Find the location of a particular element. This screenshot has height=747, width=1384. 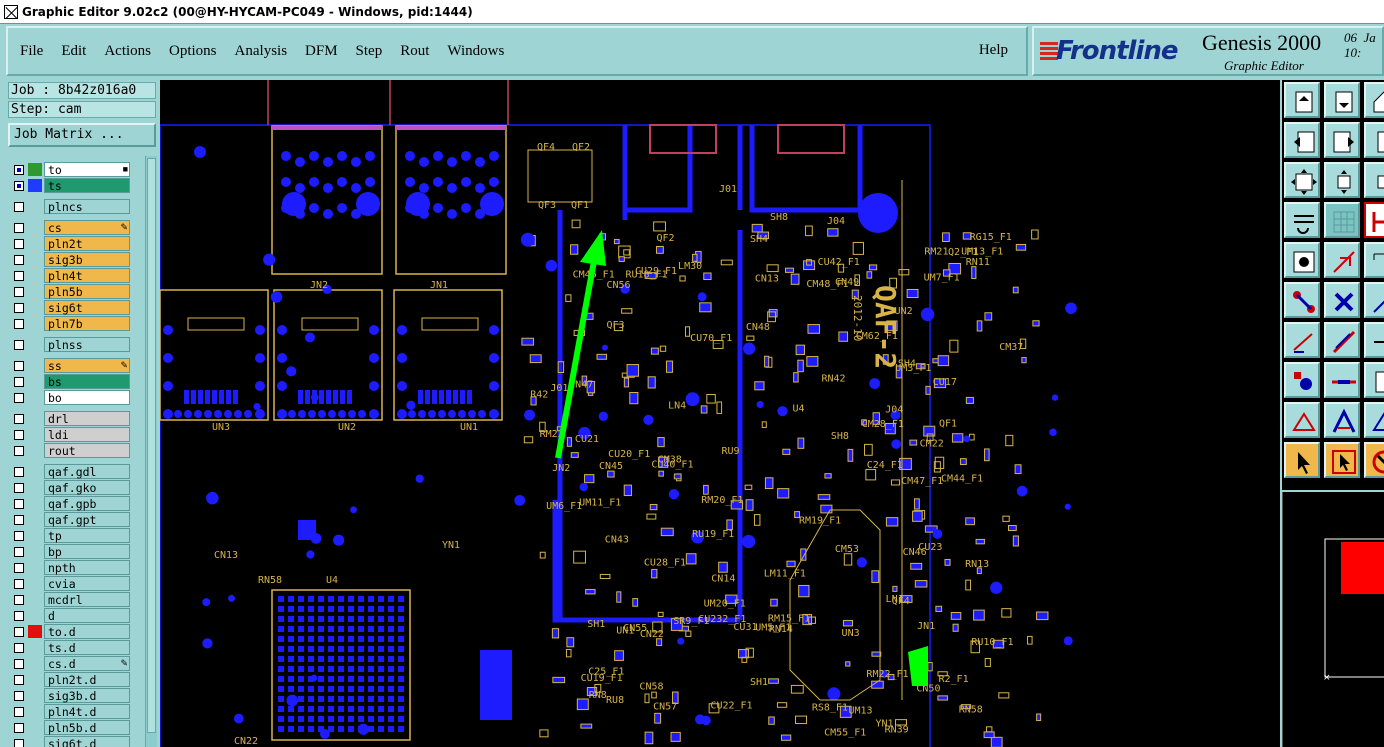

layer-name: tp is located at coordinates (87, 535).